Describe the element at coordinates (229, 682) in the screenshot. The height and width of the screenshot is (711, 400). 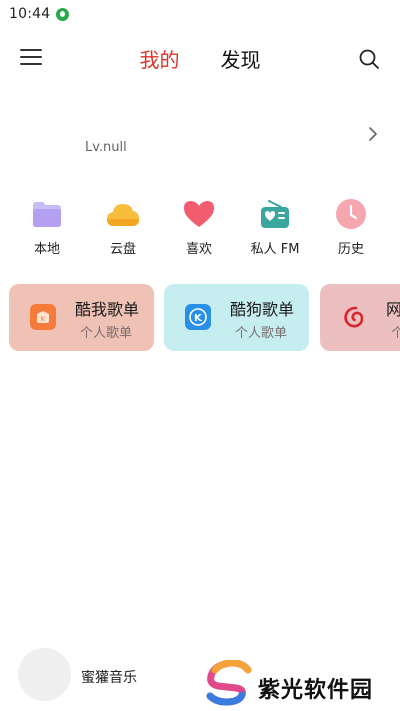
I see `watermark-logo-icon` at that location.